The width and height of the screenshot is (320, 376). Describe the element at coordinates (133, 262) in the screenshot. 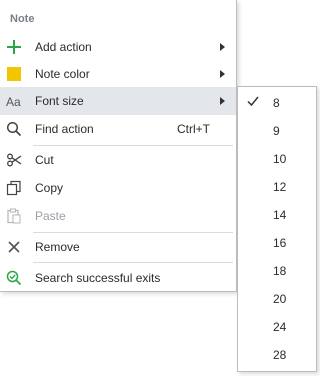

I see `menu-separator` at that location.